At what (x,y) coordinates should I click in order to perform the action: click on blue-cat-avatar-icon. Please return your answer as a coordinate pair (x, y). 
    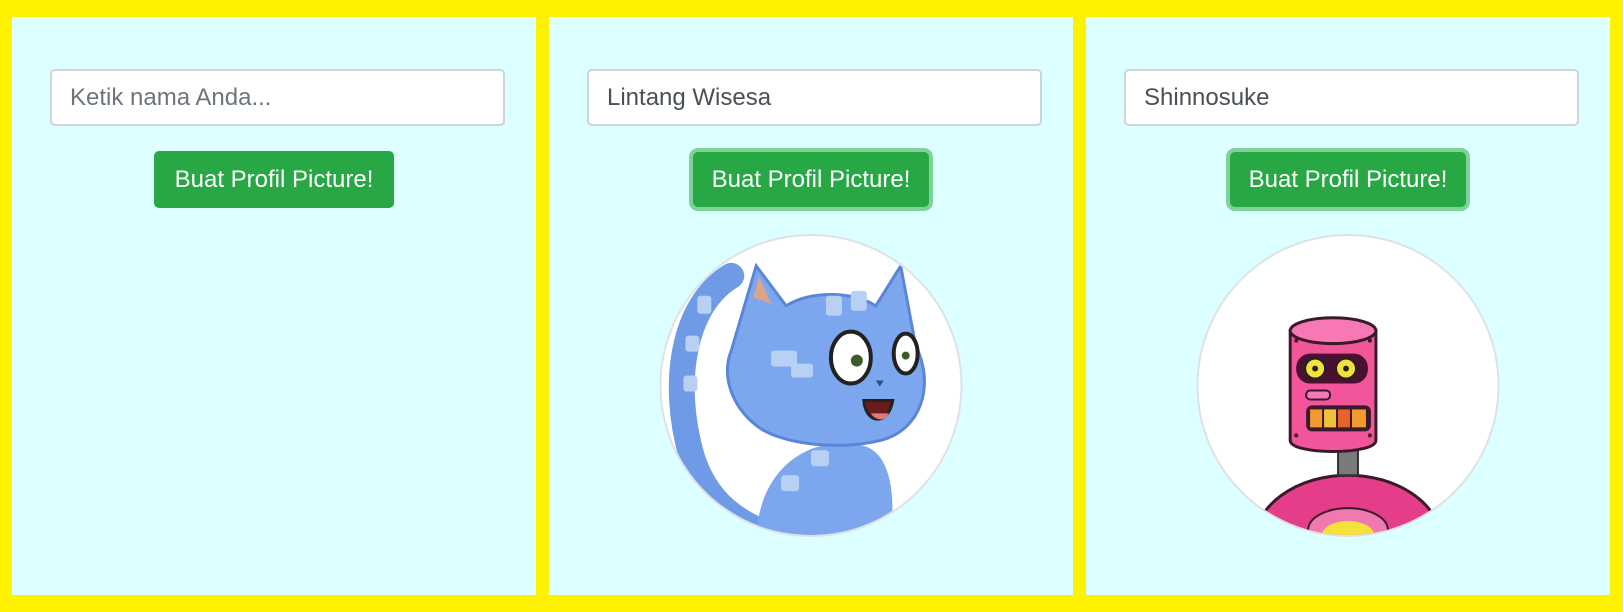
    Looking at the image, I should click on (797, 398).